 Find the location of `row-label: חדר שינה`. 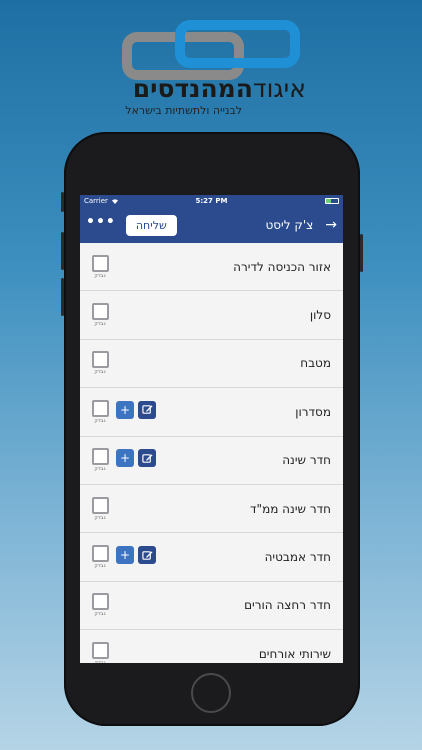

row-label: חדר שינה is located at coordinates (306, 460).